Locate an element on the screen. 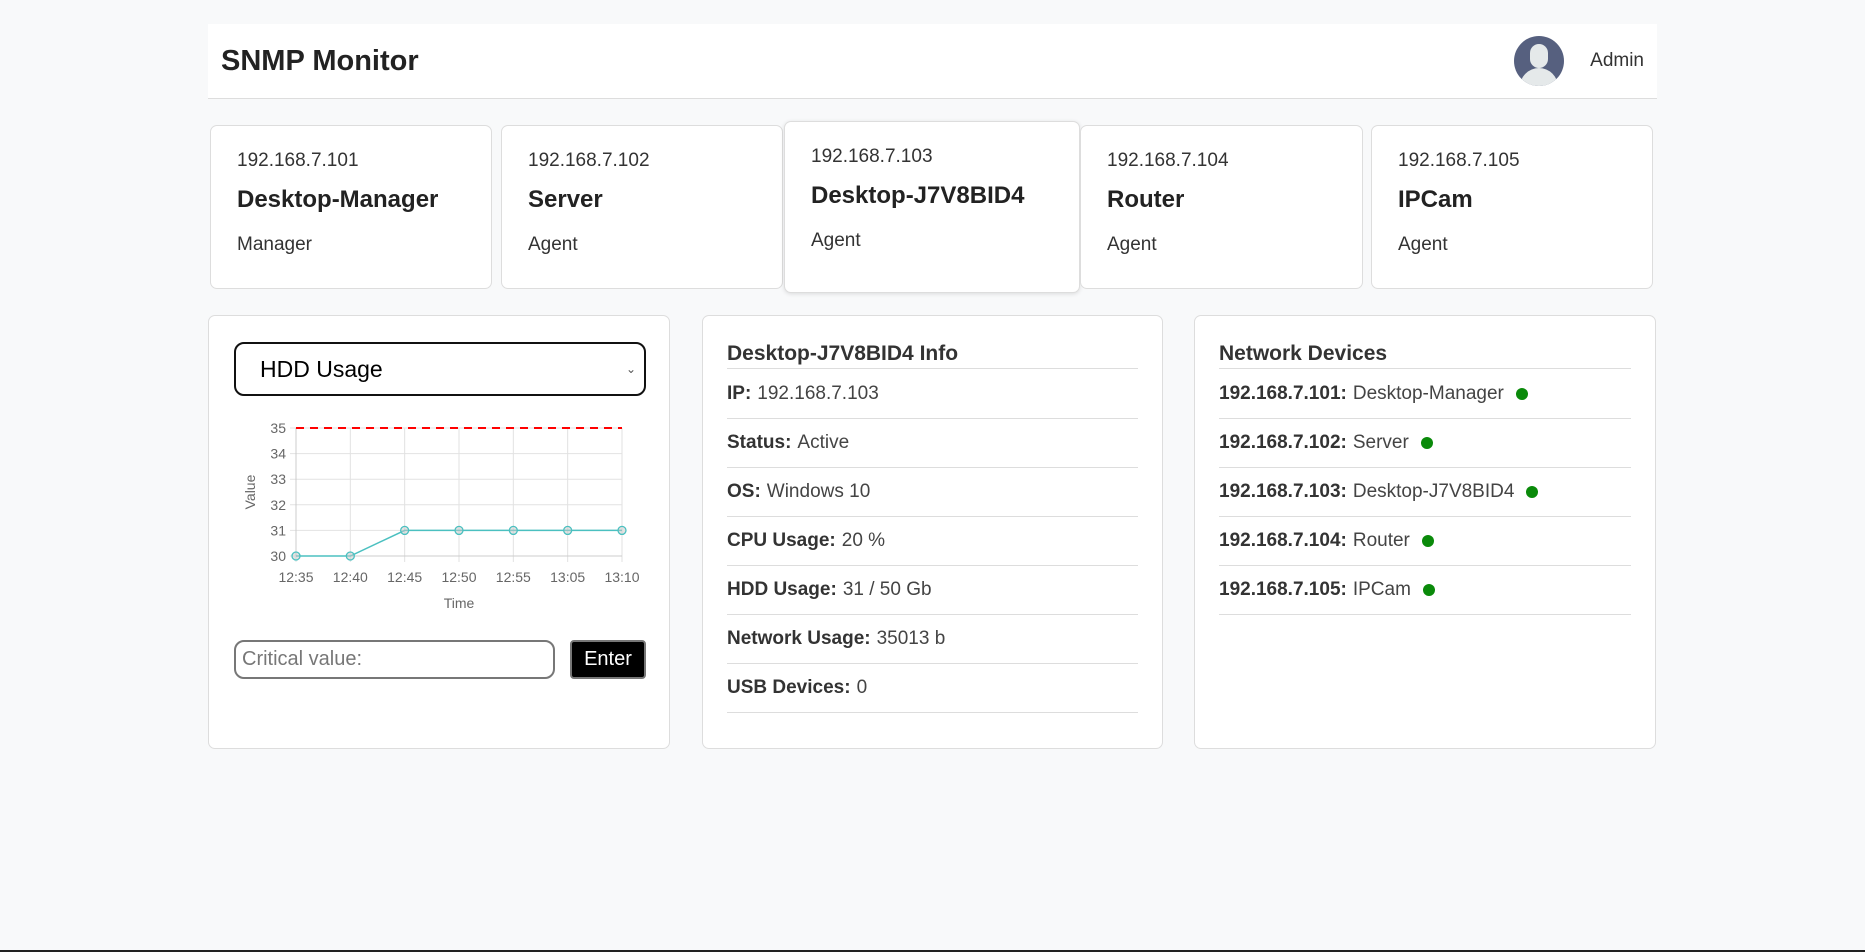 The image size is (1865, 952). info-label: OS: is located at coordinates (744, 491).